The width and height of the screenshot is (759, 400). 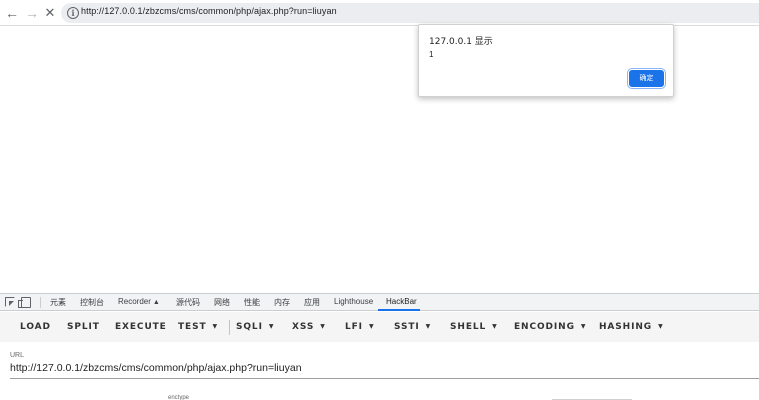 I want to click on tab-console: 控制台, so click(x=92, y=302).